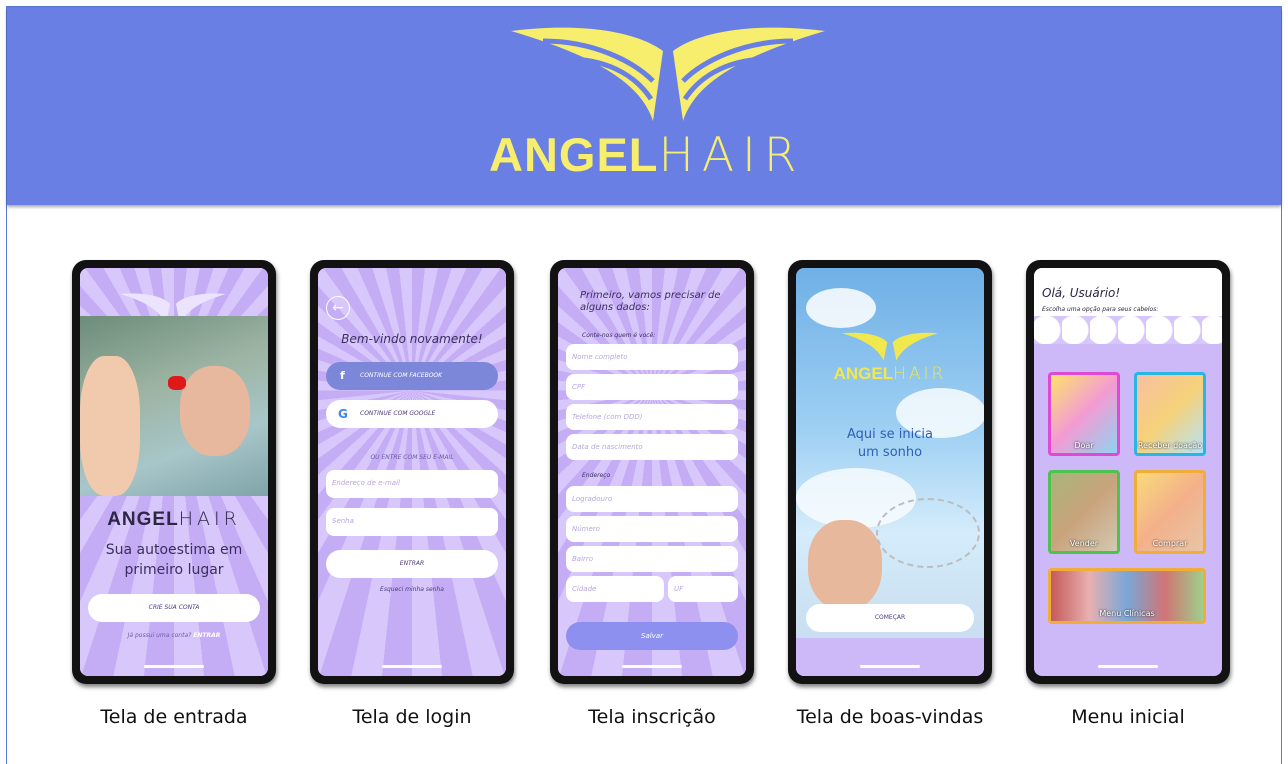 The height and width of the screenshot is (764, 1288). I want to click on hair-ornament-icon, so click(928, 533).